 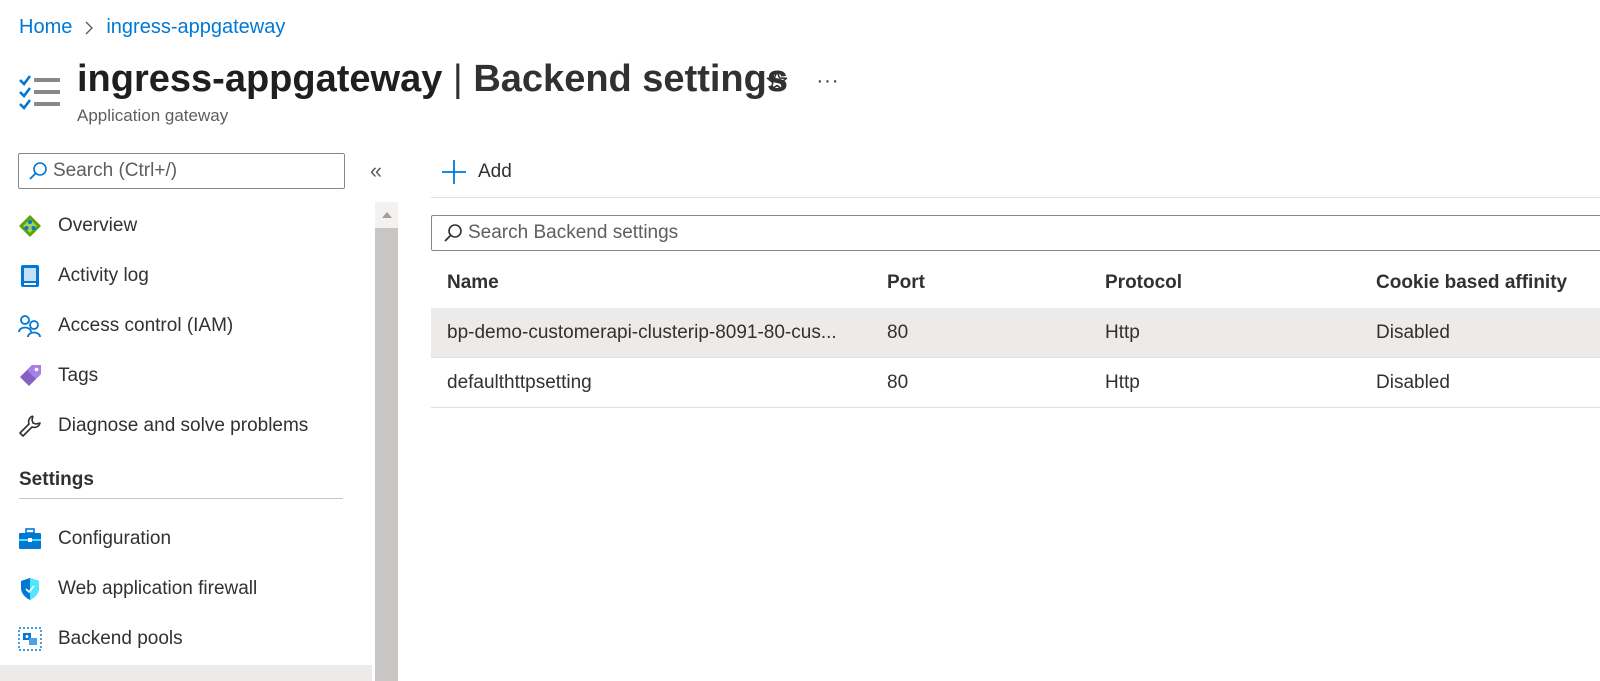 I want to click on more-options-button: ···, so click(x=828, y=81).